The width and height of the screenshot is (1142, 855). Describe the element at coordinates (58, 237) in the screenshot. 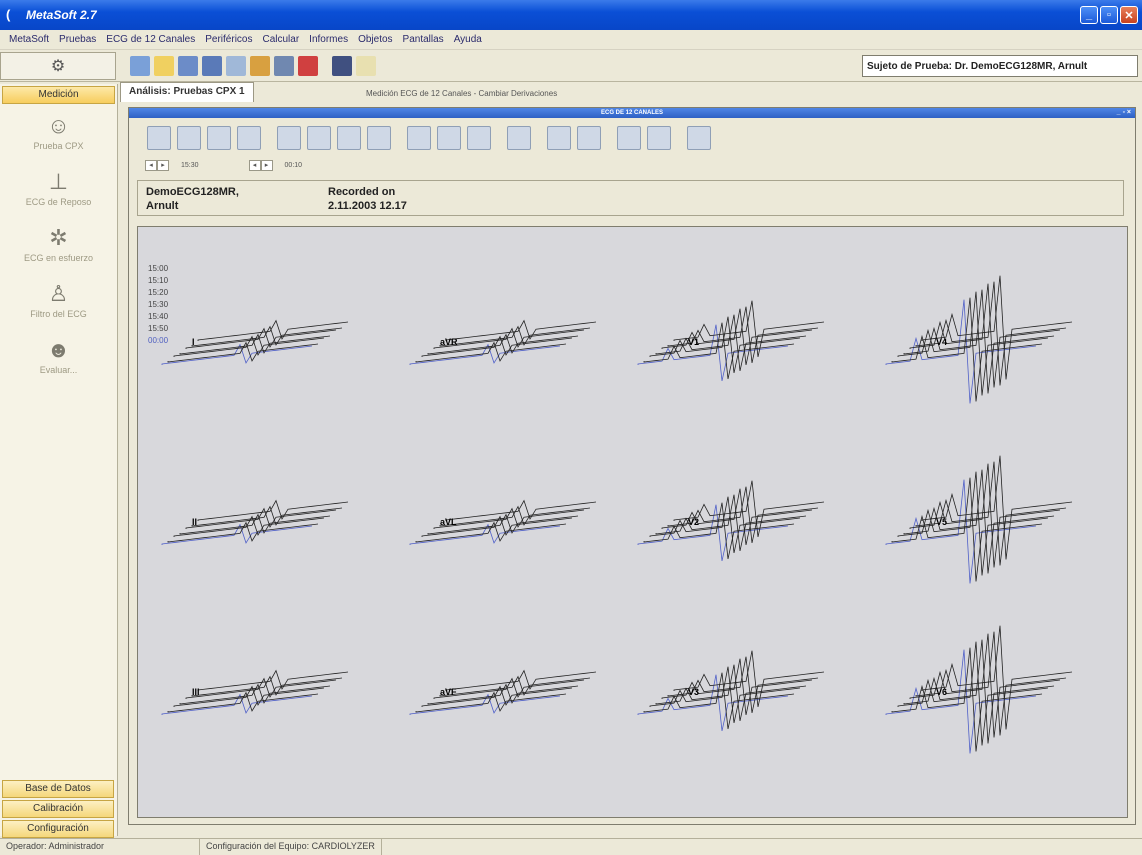

I see `bike-icon: ✲` at that location.